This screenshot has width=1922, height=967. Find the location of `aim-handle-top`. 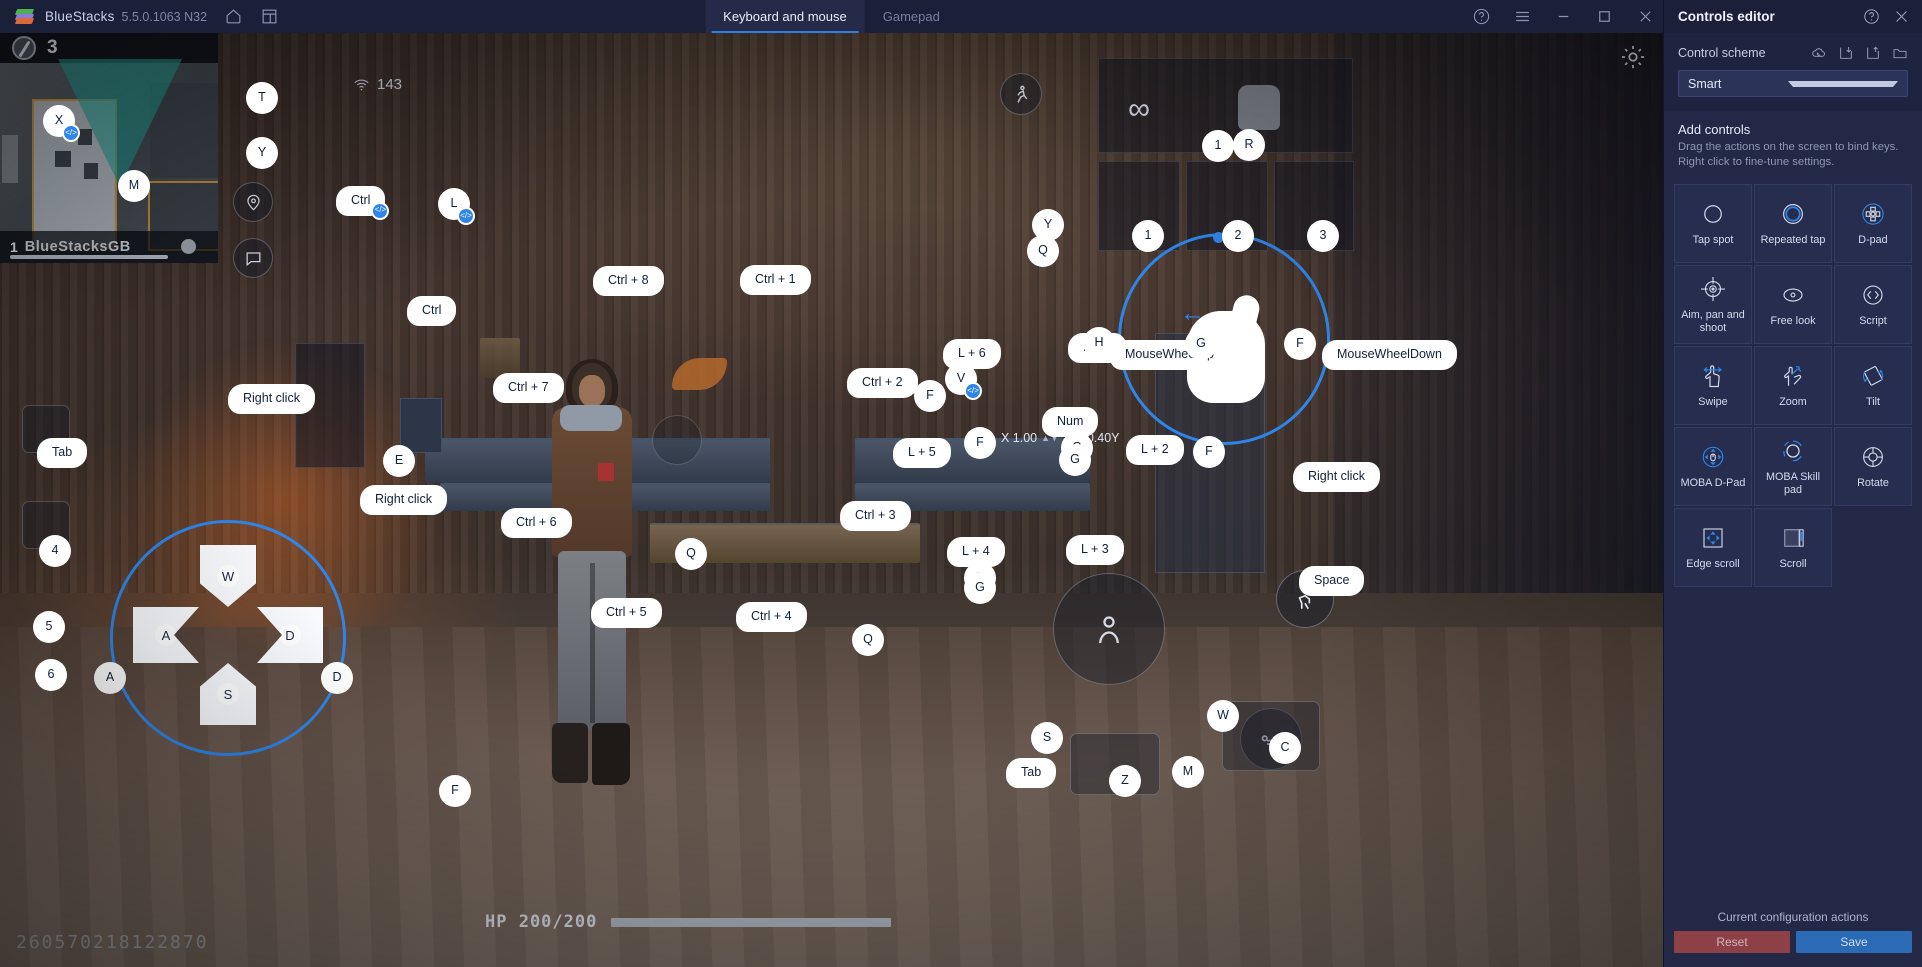

aim-handle-top is located at coordinates (1218, 237).